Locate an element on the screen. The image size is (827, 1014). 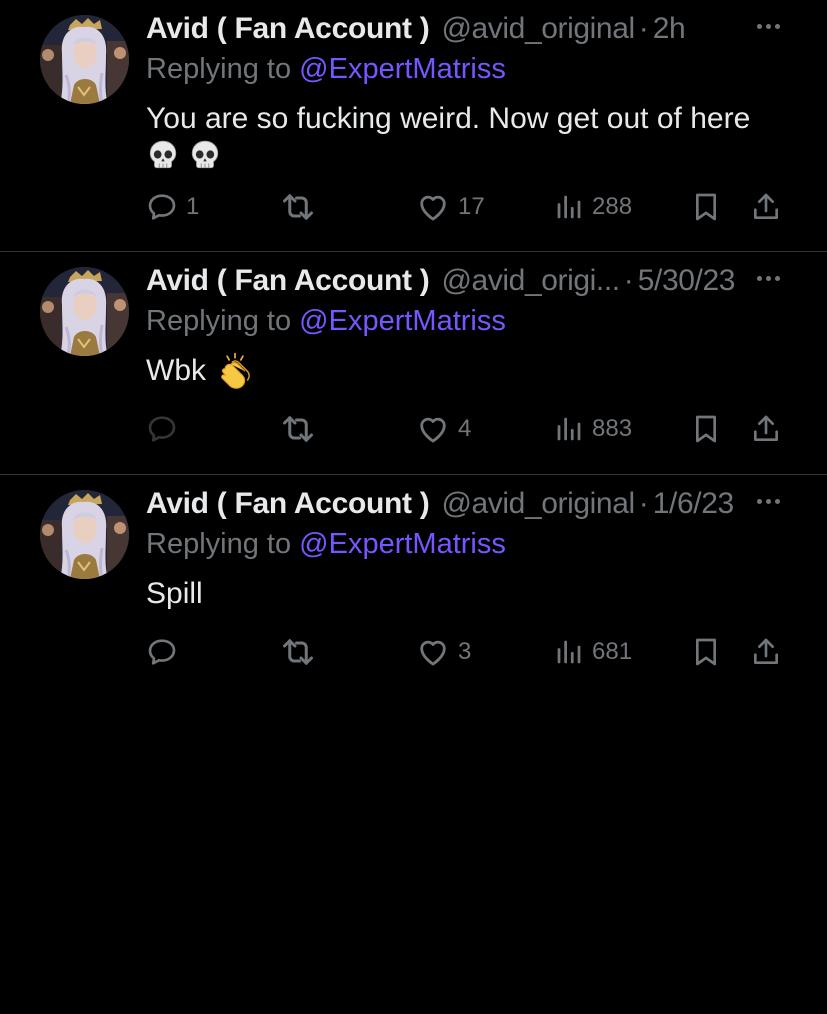
like-count: 4 is located at coordinates (465, 428).